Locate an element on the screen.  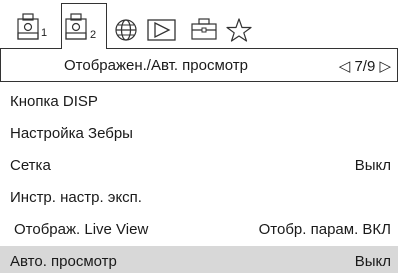
playback-icon is located at coordinates (161, 30).